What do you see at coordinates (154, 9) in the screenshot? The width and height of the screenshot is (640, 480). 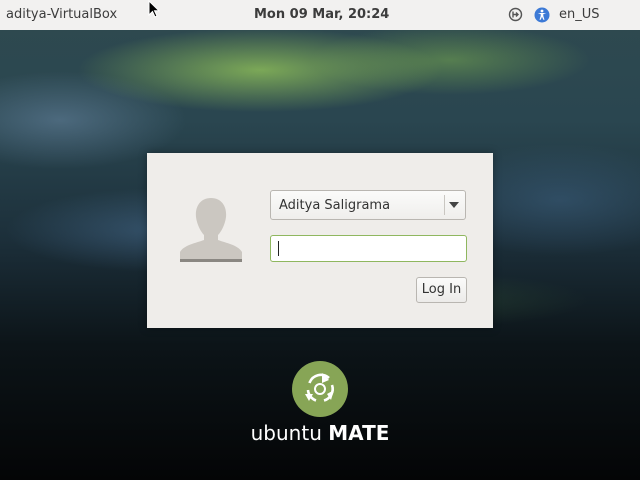 I see `mouse-cursor-icon` at bounding box center [154, 9].